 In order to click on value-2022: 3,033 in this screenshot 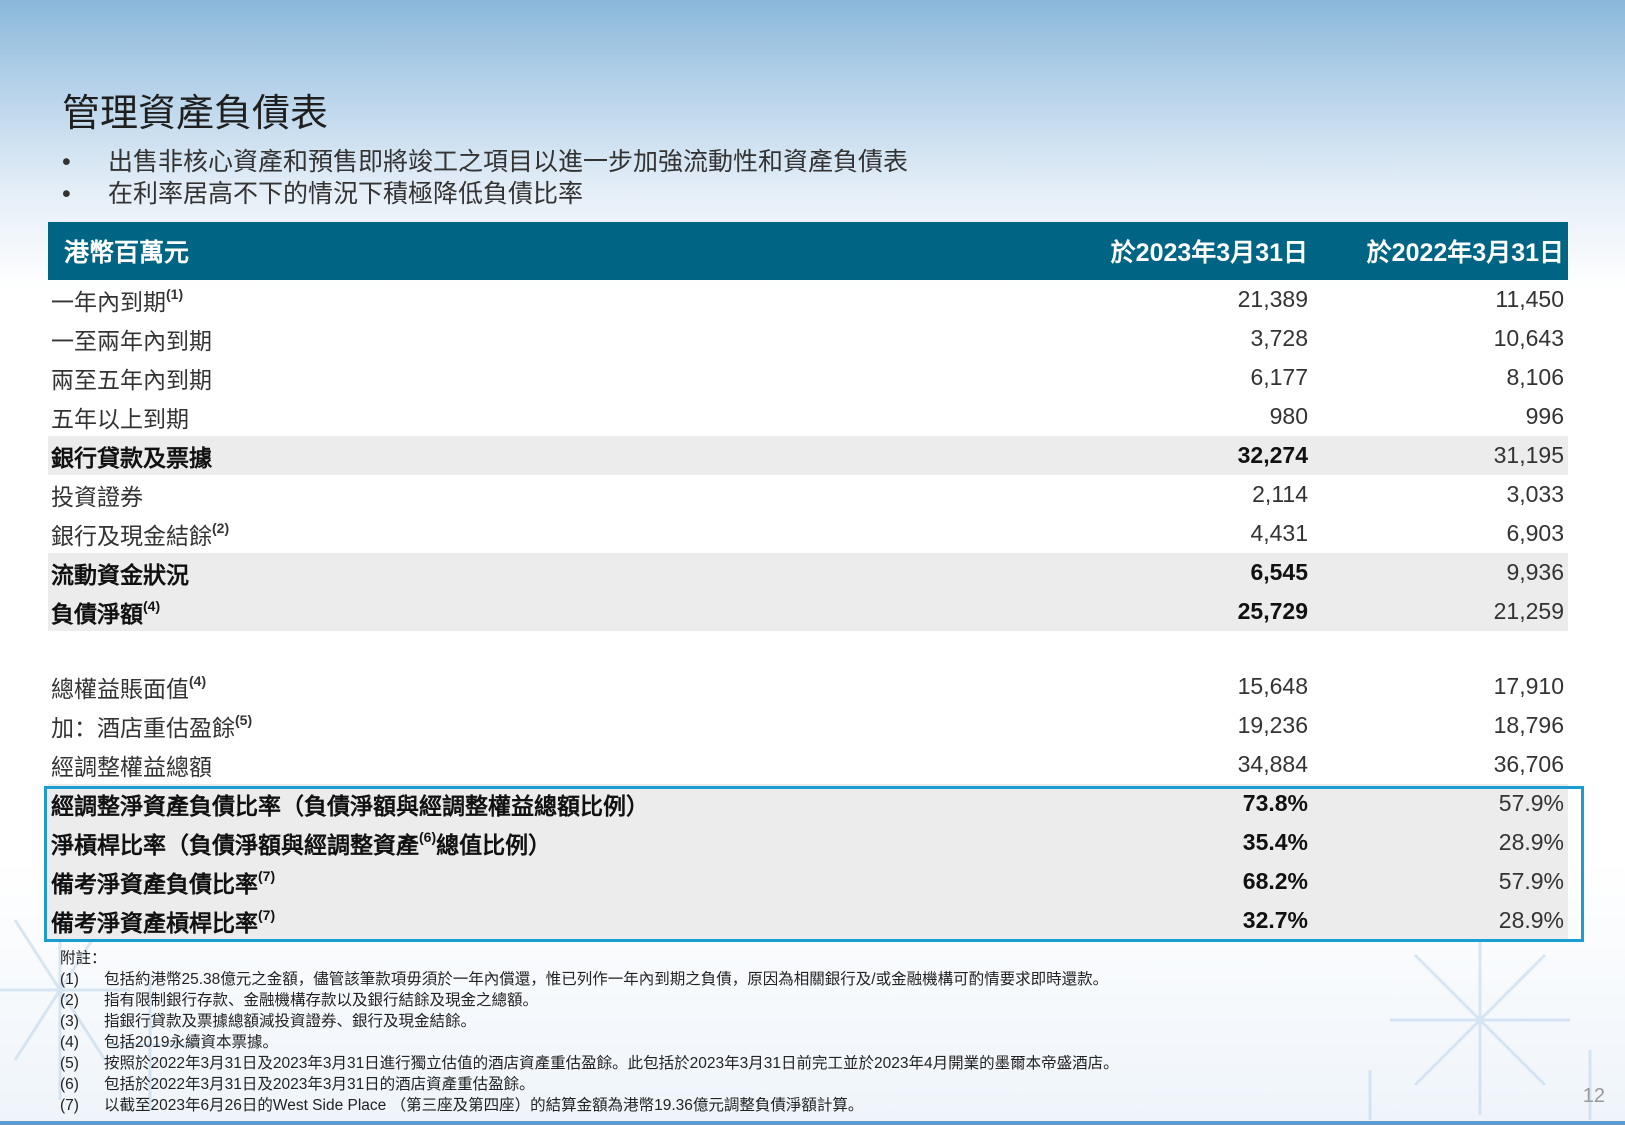, I will do `click(1535, 494)`.